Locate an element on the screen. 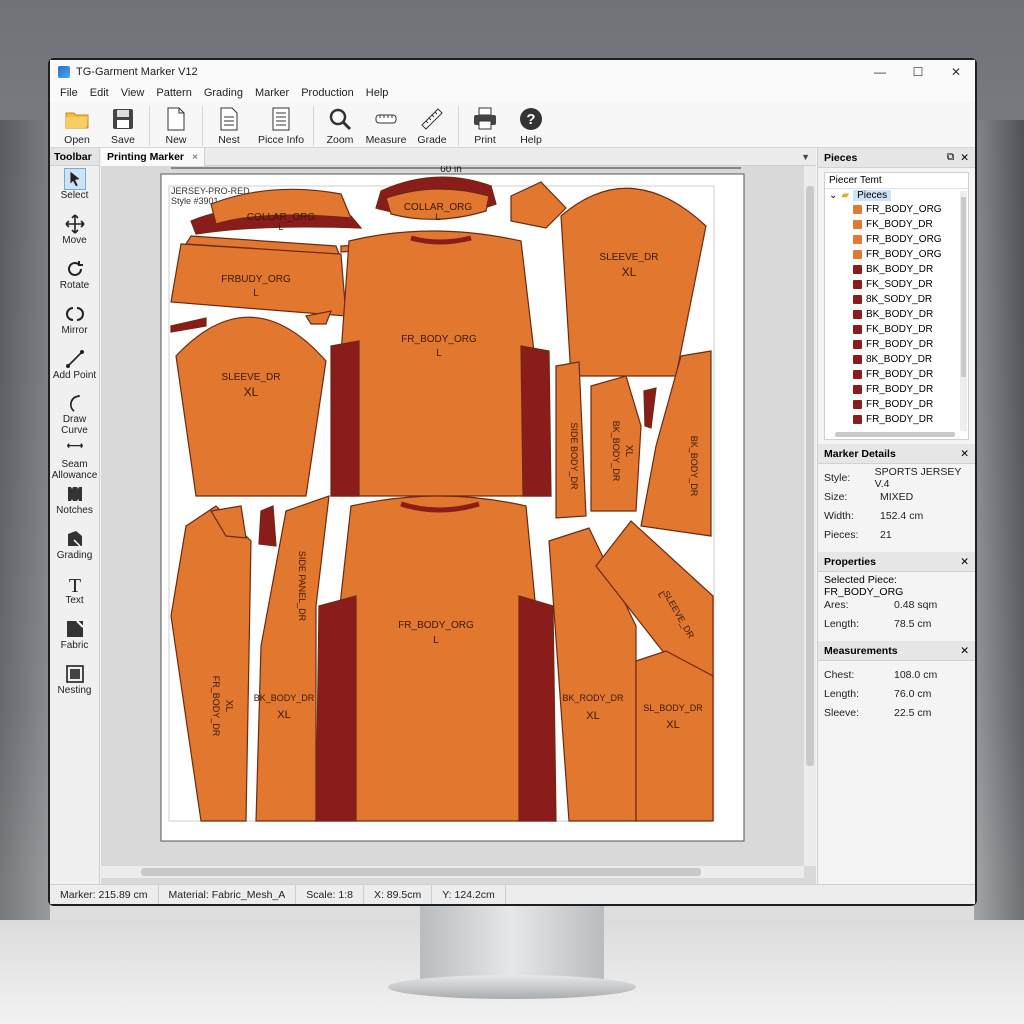 The image size is (1024, 1024). tree-vertical-scrollbar is located at coordinates (963, 311).